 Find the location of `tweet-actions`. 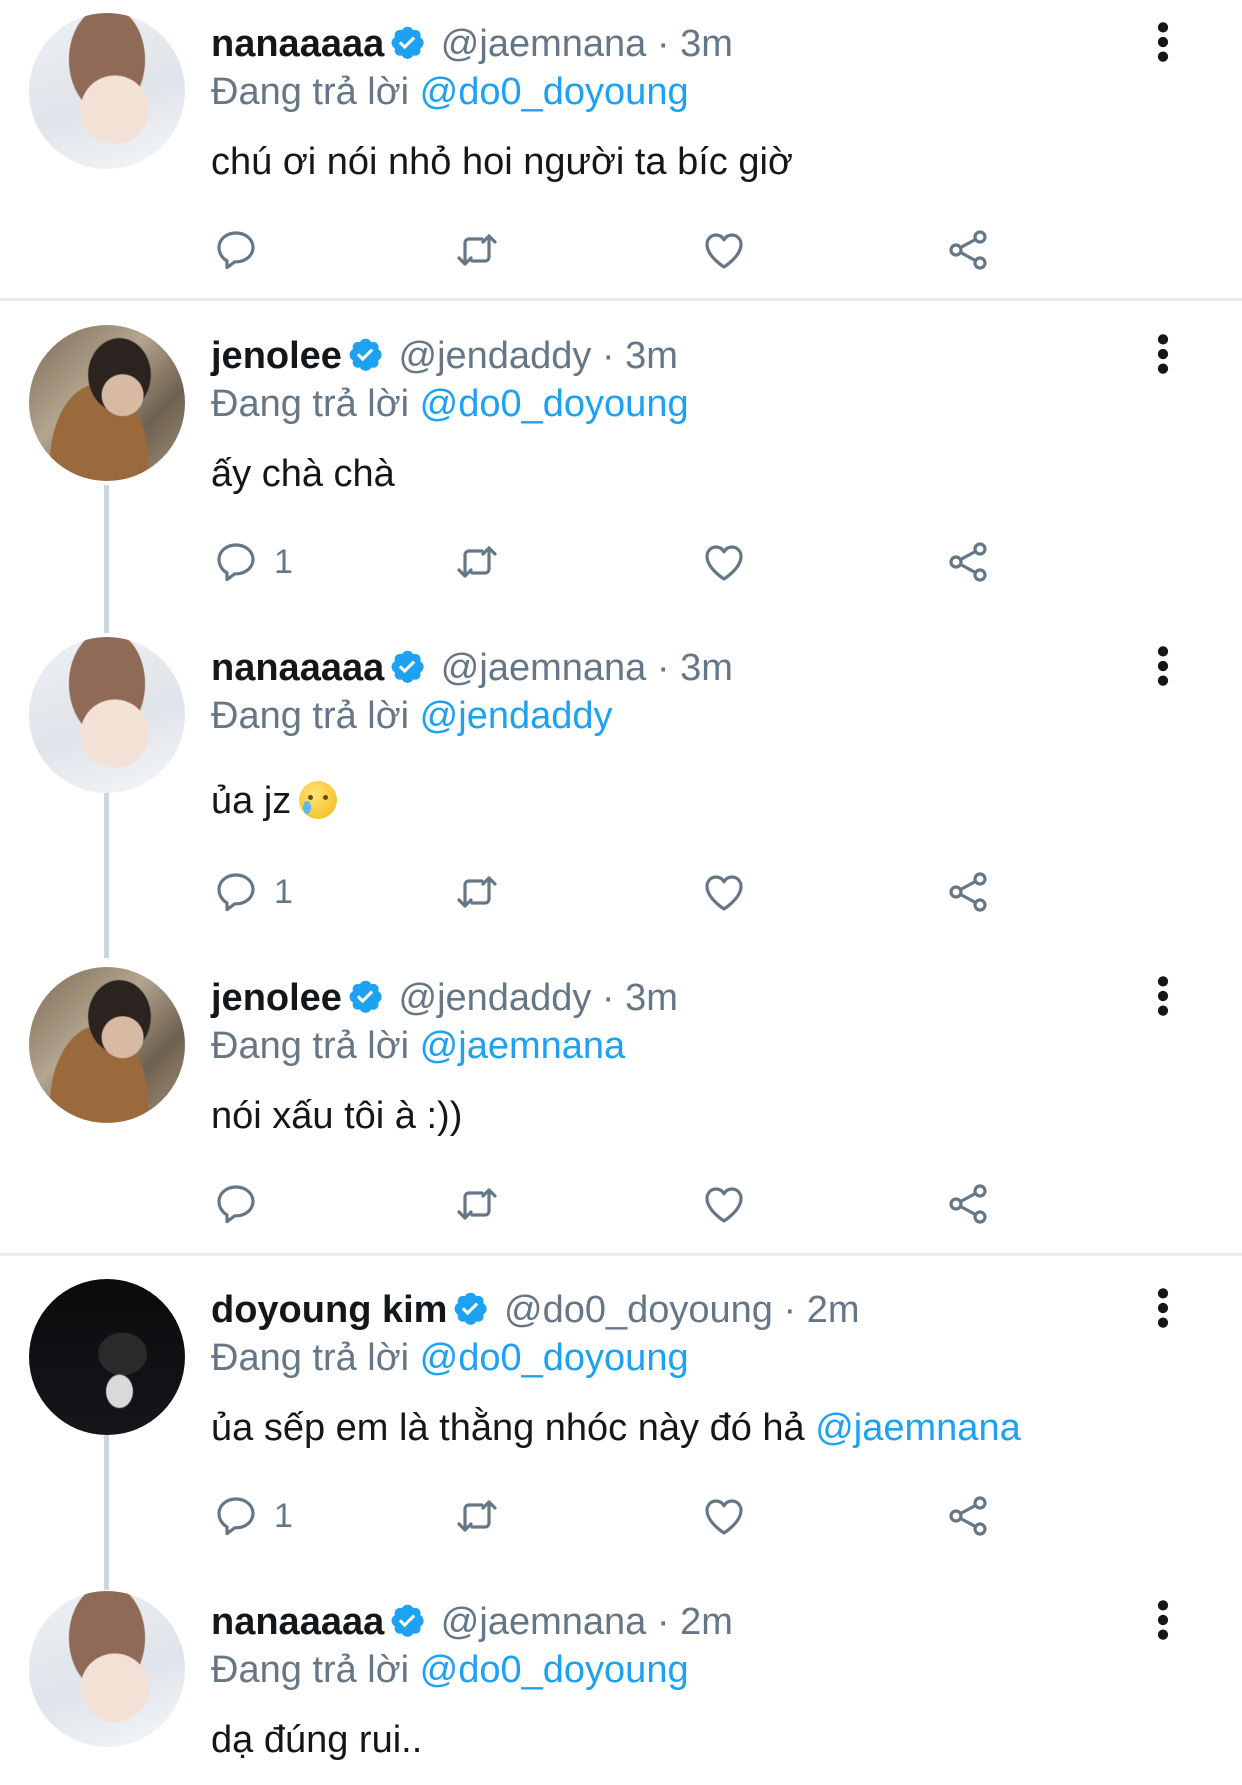

tweet-actions is located at coordinates (621, 250).